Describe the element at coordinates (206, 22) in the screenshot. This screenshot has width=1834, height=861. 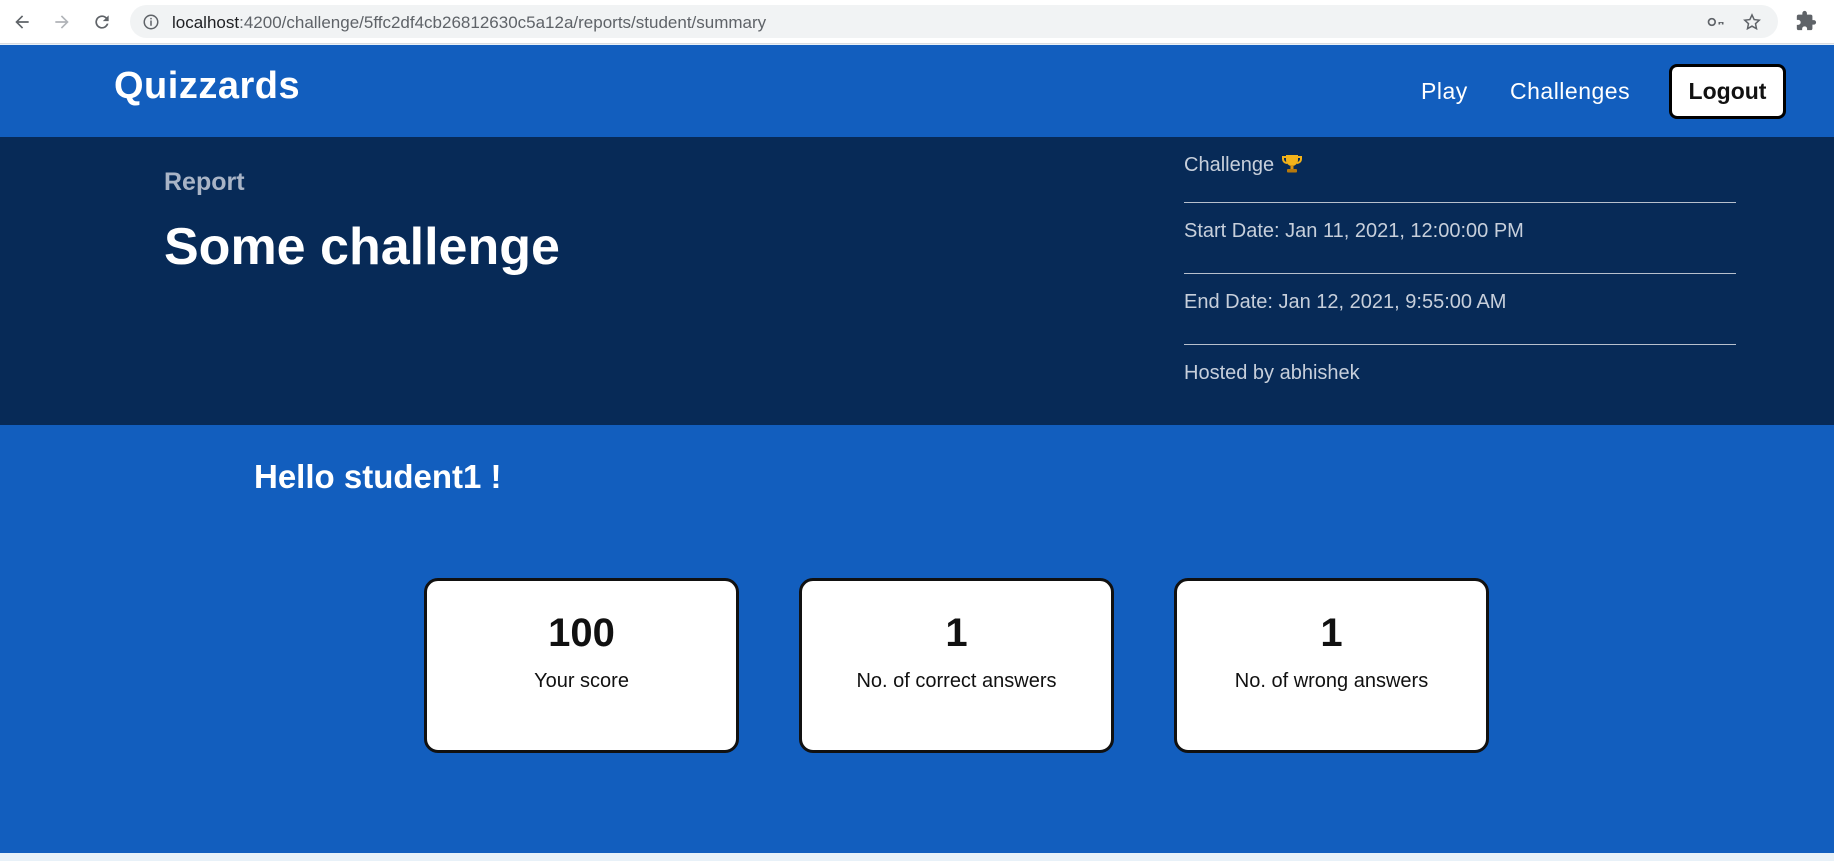
I see `url-host: localhost` at that location.